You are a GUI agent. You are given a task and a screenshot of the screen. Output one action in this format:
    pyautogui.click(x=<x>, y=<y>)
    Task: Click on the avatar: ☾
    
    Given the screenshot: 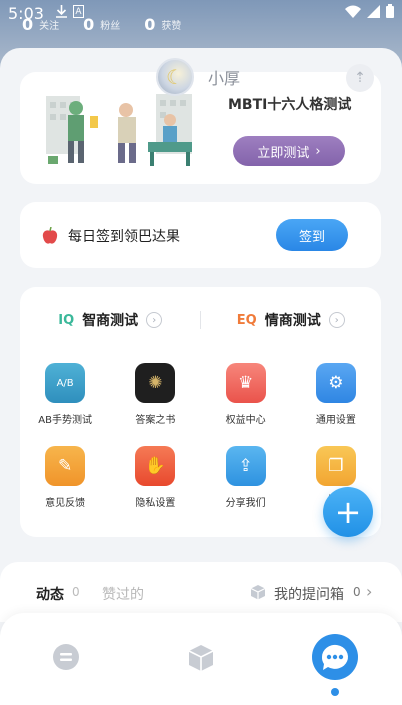 What is the action you would take?
    pyautogui.click(x=175, y=77)
    